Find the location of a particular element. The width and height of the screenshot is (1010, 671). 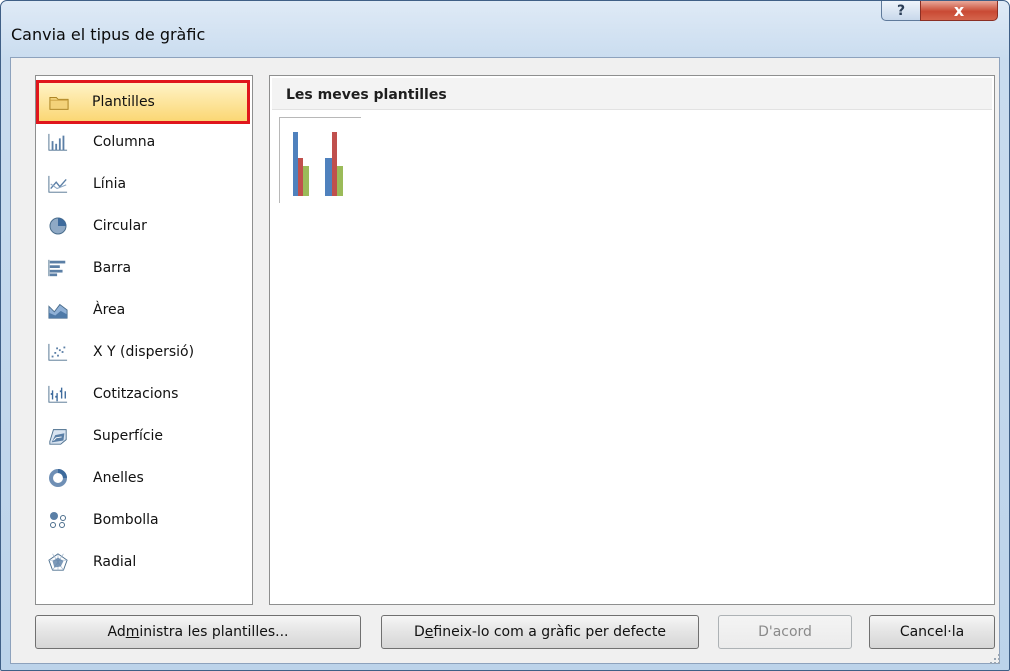

category-item-xy-dispersio: X Y (dispersió) is located at coordinates (144, 352).